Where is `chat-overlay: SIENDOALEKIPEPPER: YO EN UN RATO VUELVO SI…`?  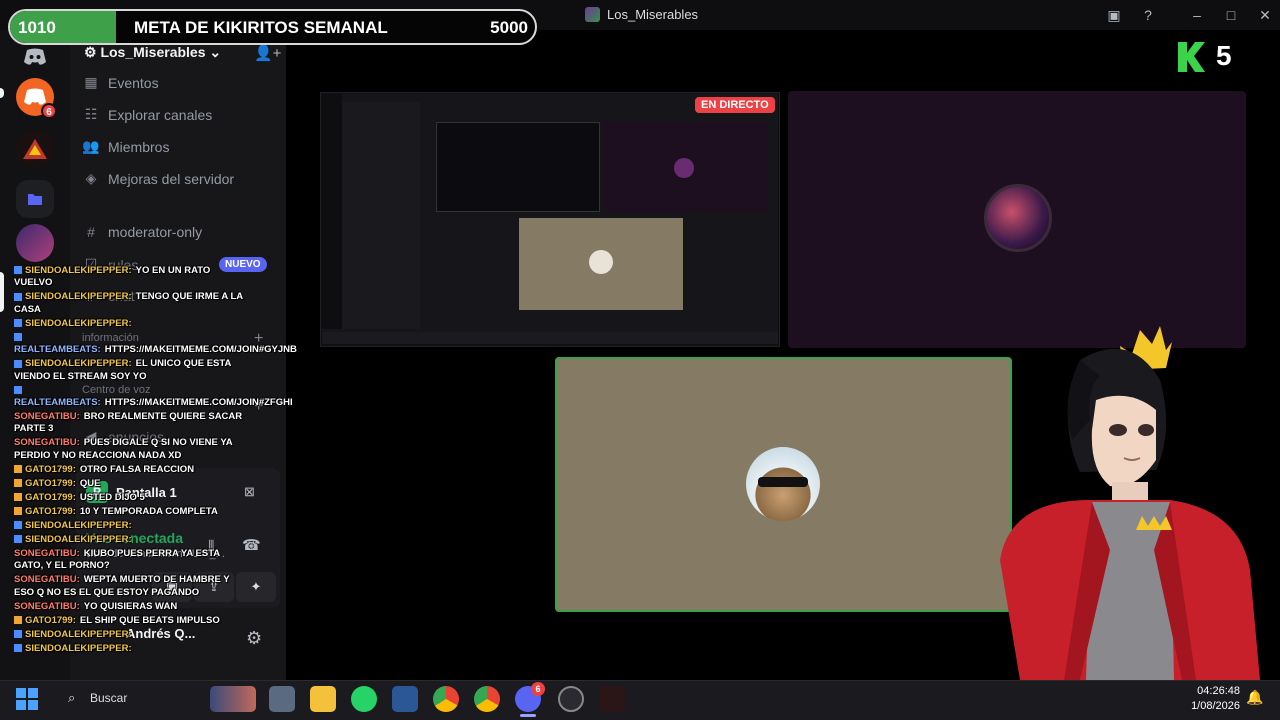 chat-overlay: SIENDOALEKIPEPPER: YO EN UN RATO VUELVO SI… is located at coordinates (155, 461).